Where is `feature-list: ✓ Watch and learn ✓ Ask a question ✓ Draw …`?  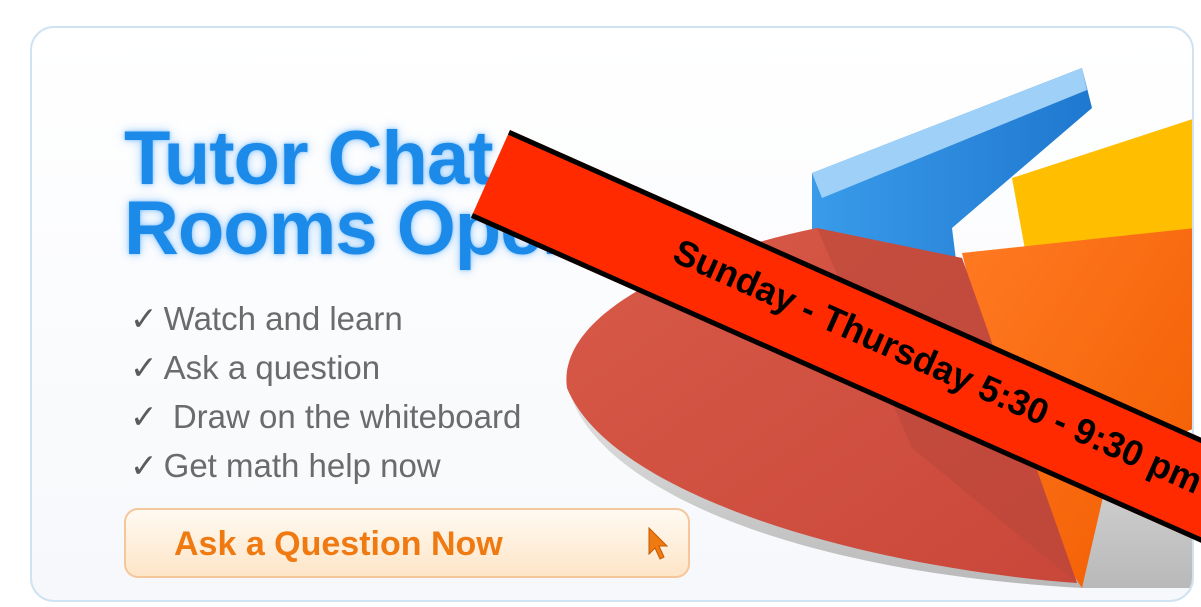
feature-list: ✓ Watch and learn ✓ Ask a question ✓ Draw … is located at coordinates (325, 392).